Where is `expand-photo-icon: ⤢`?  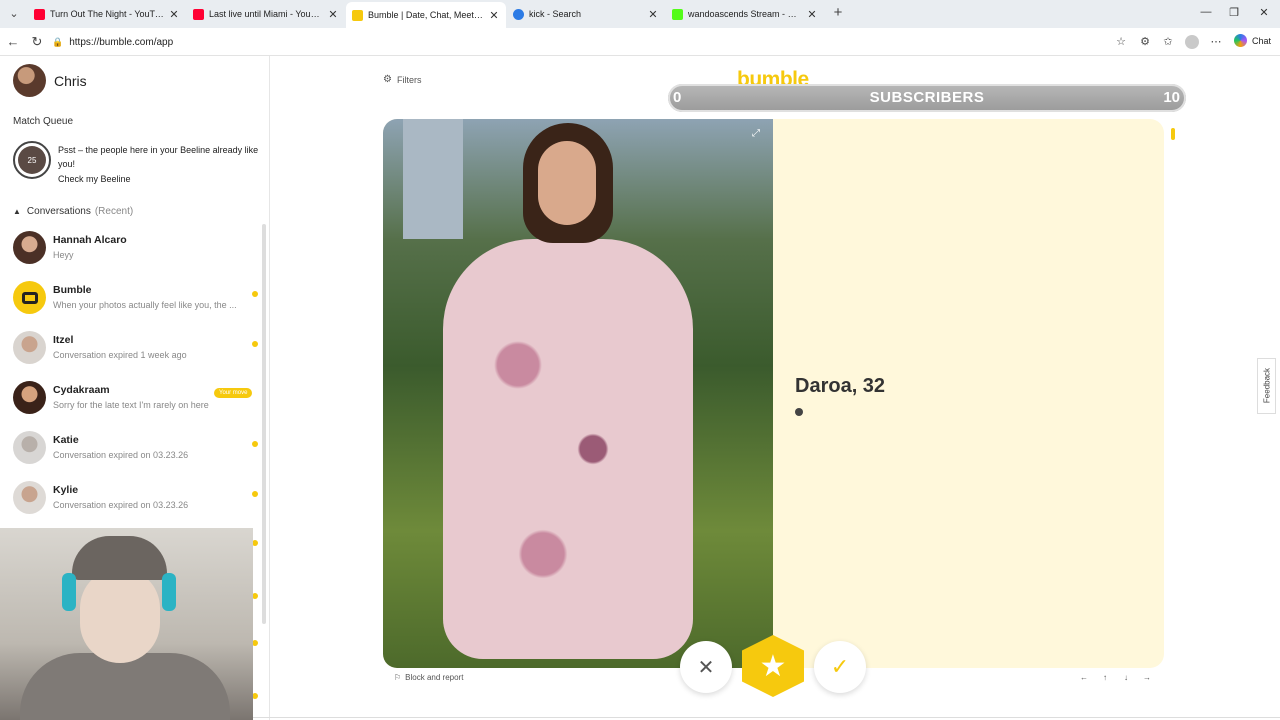 expand-photo-icon: ⤢ is located at coordinates (757, 134).